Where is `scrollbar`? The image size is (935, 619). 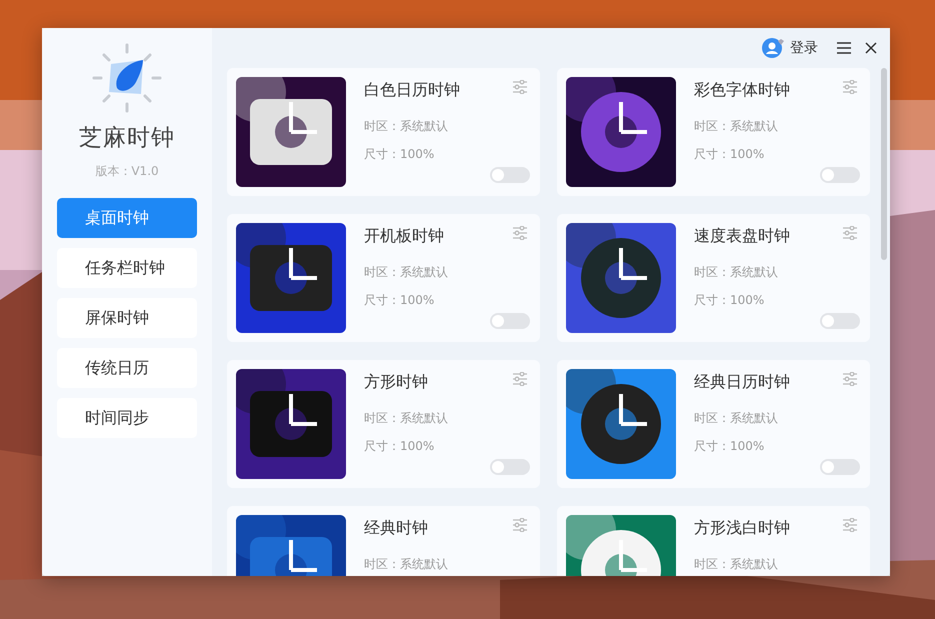
scrollbar is located at coordinates (884, 164).